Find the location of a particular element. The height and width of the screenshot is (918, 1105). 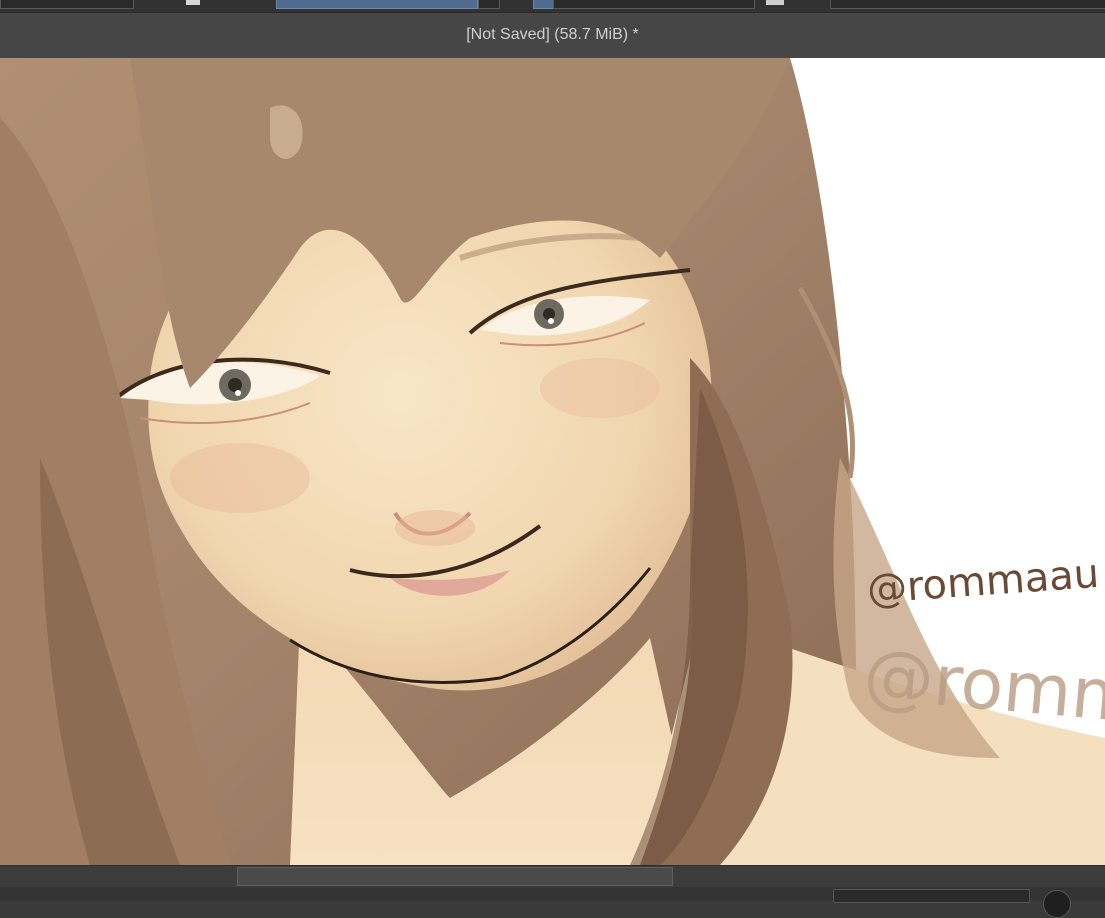

toolbar-field-left is located at coordinates (67, 4).